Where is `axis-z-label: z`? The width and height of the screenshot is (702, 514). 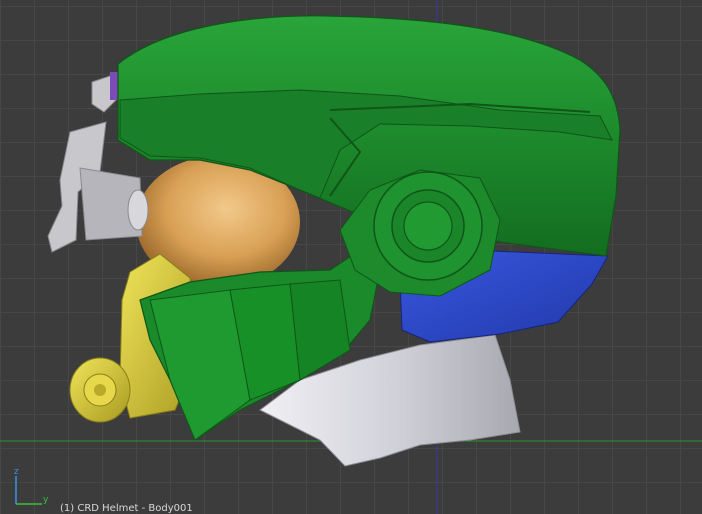 axis-z-label: z is located at coordinates (16, 472).